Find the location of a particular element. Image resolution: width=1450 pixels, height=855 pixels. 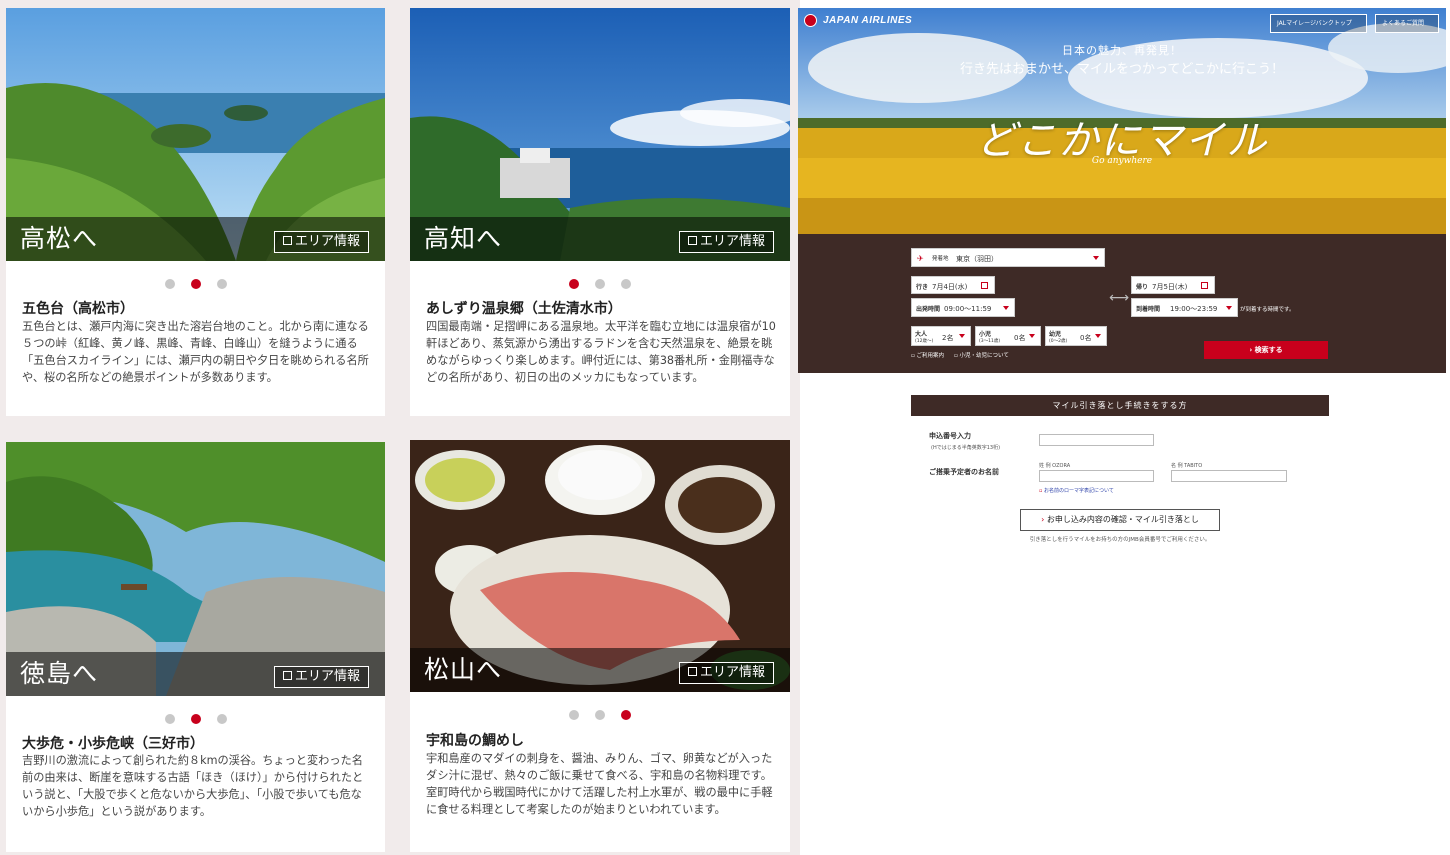

search-button-label: 検索する is located at coordinates (1268, 350).